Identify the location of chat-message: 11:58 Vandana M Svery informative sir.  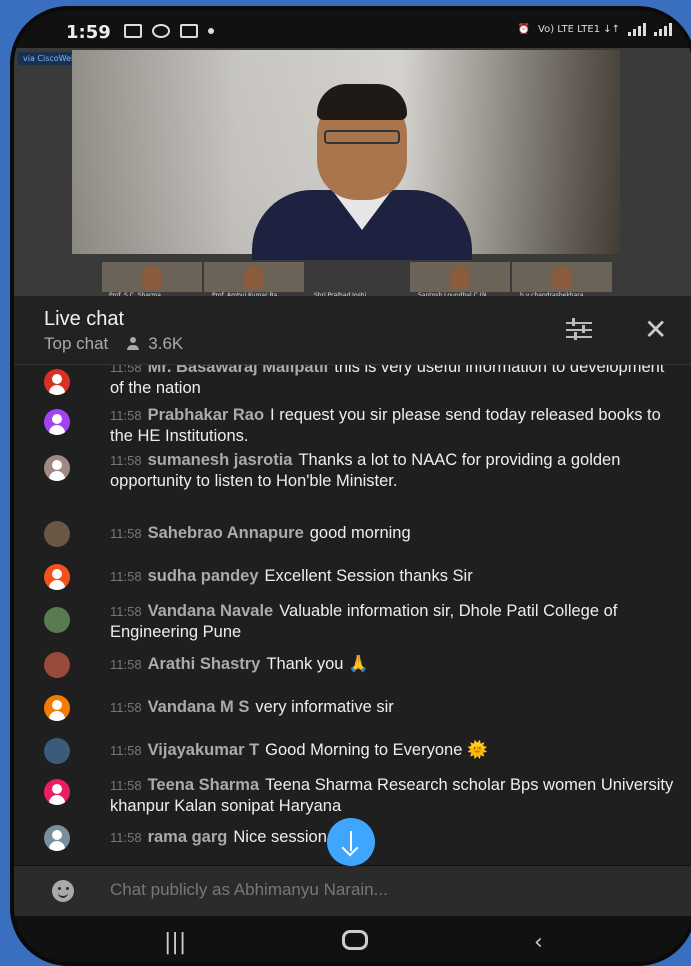
(252, 707).